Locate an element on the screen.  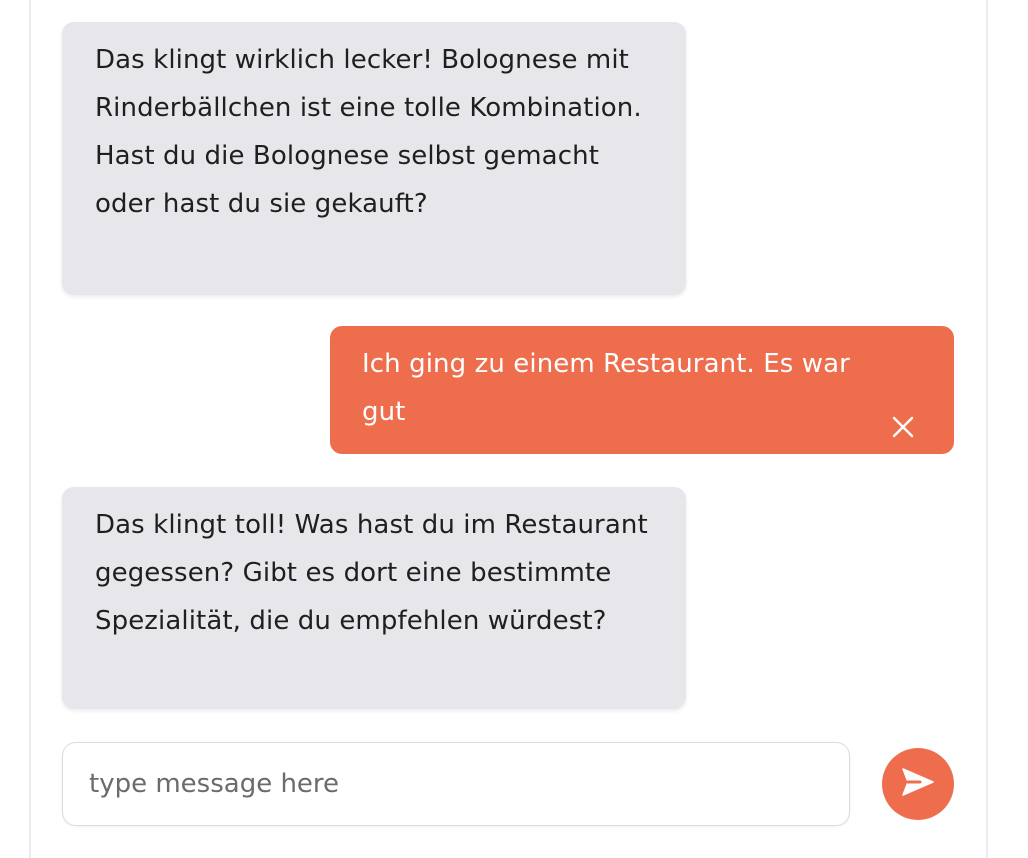
send-button is located at coordinates (918, 784).